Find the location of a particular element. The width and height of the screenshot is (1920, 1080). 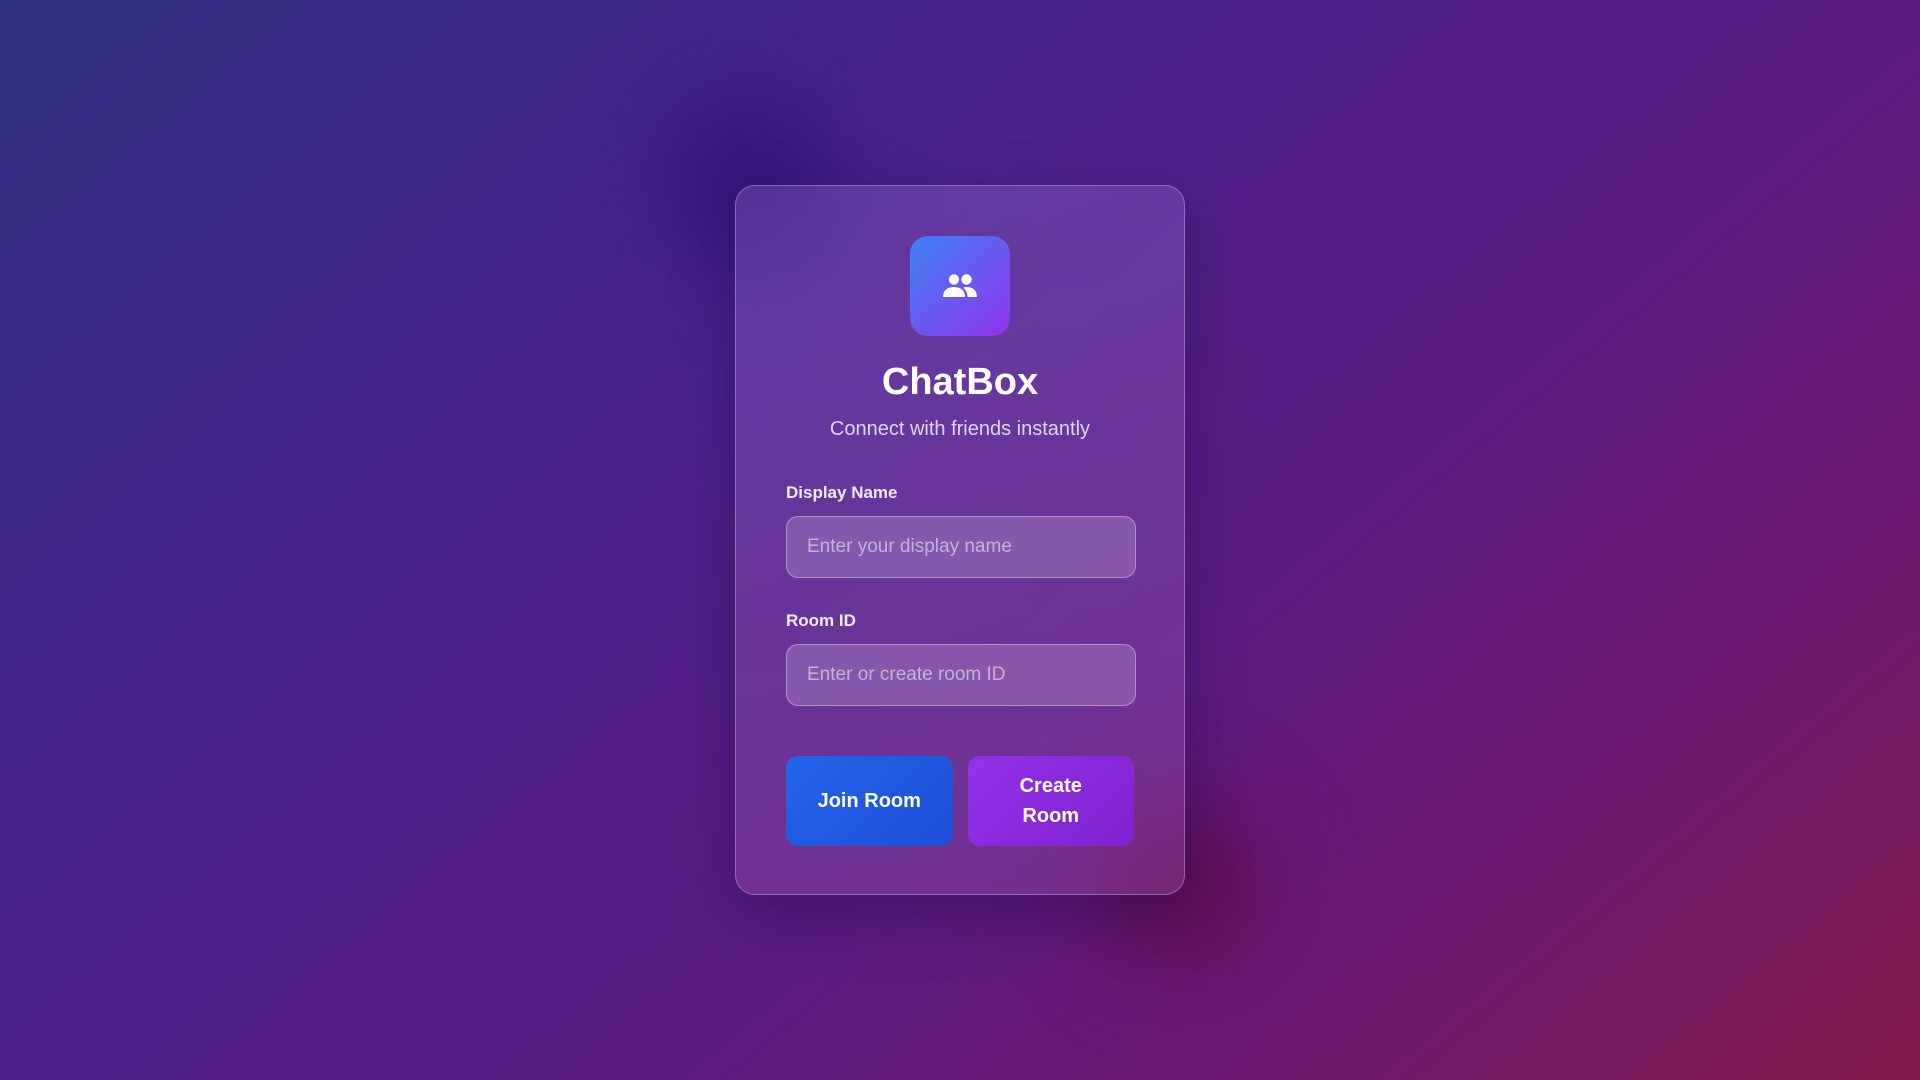

create-room-button: Create Room is located at coordinates (1050, 801).